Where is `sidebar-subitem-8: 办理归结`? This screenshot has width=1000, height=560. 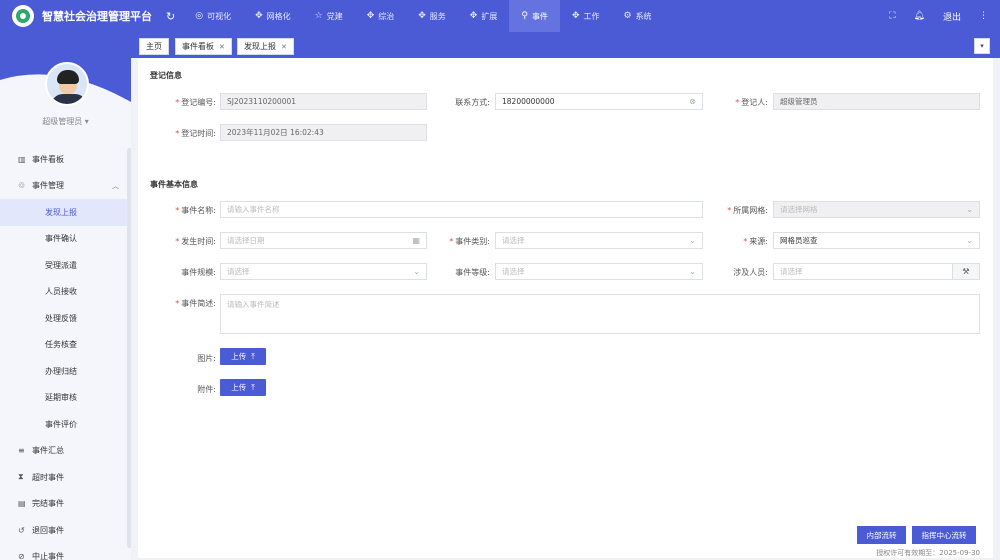 sidebar-subitem-8: 办理归结 is located at coordinates (65, 371).